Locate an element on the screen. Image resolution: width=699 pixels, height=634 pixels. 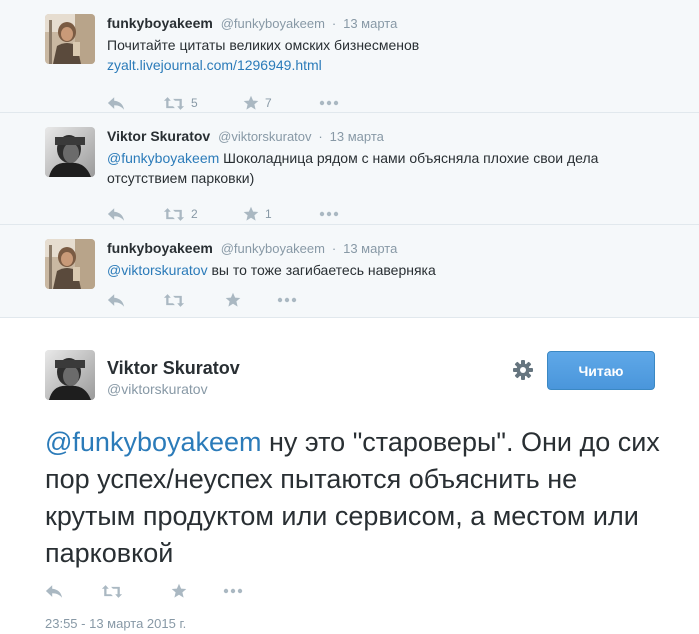
favorite-count: 7 is located at coordinates (268, 103).